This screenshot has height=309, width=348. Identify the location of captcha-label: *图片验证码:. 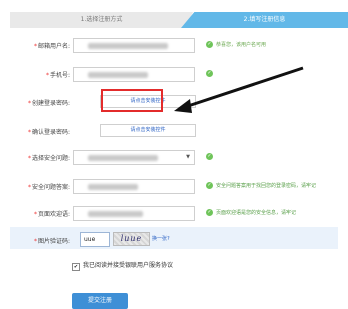
(51, 241).